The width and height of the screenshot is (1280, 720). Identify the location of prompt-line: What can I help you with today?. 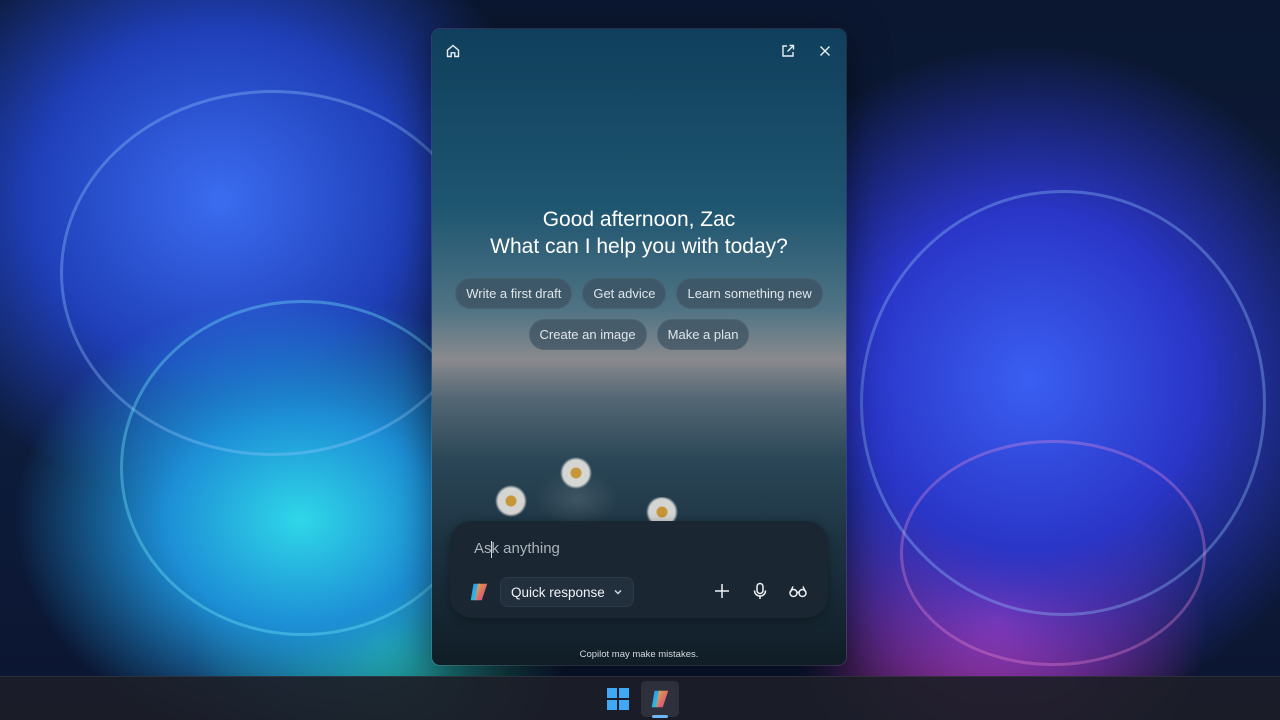
(639, 246).